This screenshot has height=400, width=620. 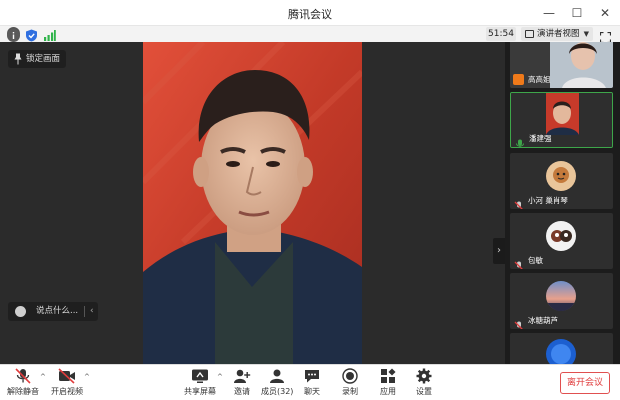 I want to click on participant-name: 潘建强, so click(x=540, y=138).